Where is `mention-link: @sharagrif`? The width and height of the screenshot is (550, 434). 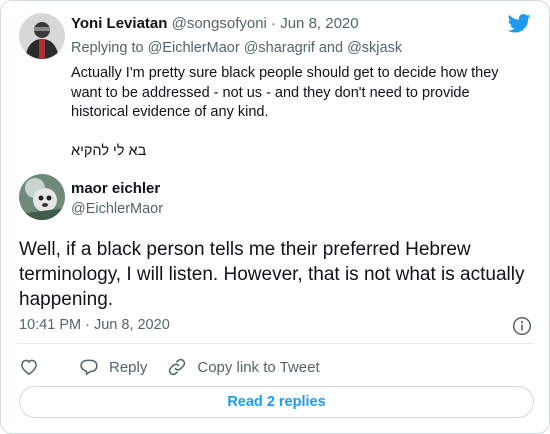
mention-link: @sharagrif is located at coordinates (279, 48).